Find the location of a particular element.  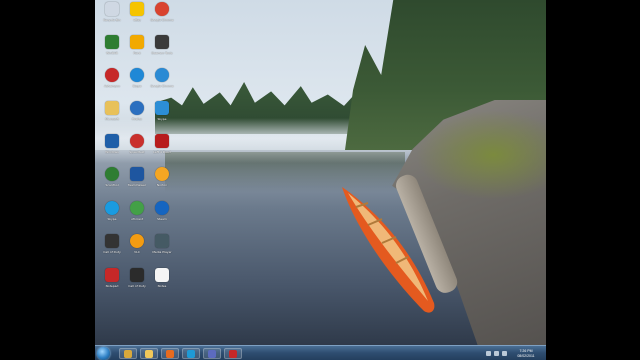

desktop-icon-label: Left 4 Dead is located at coordinates (162, 152).